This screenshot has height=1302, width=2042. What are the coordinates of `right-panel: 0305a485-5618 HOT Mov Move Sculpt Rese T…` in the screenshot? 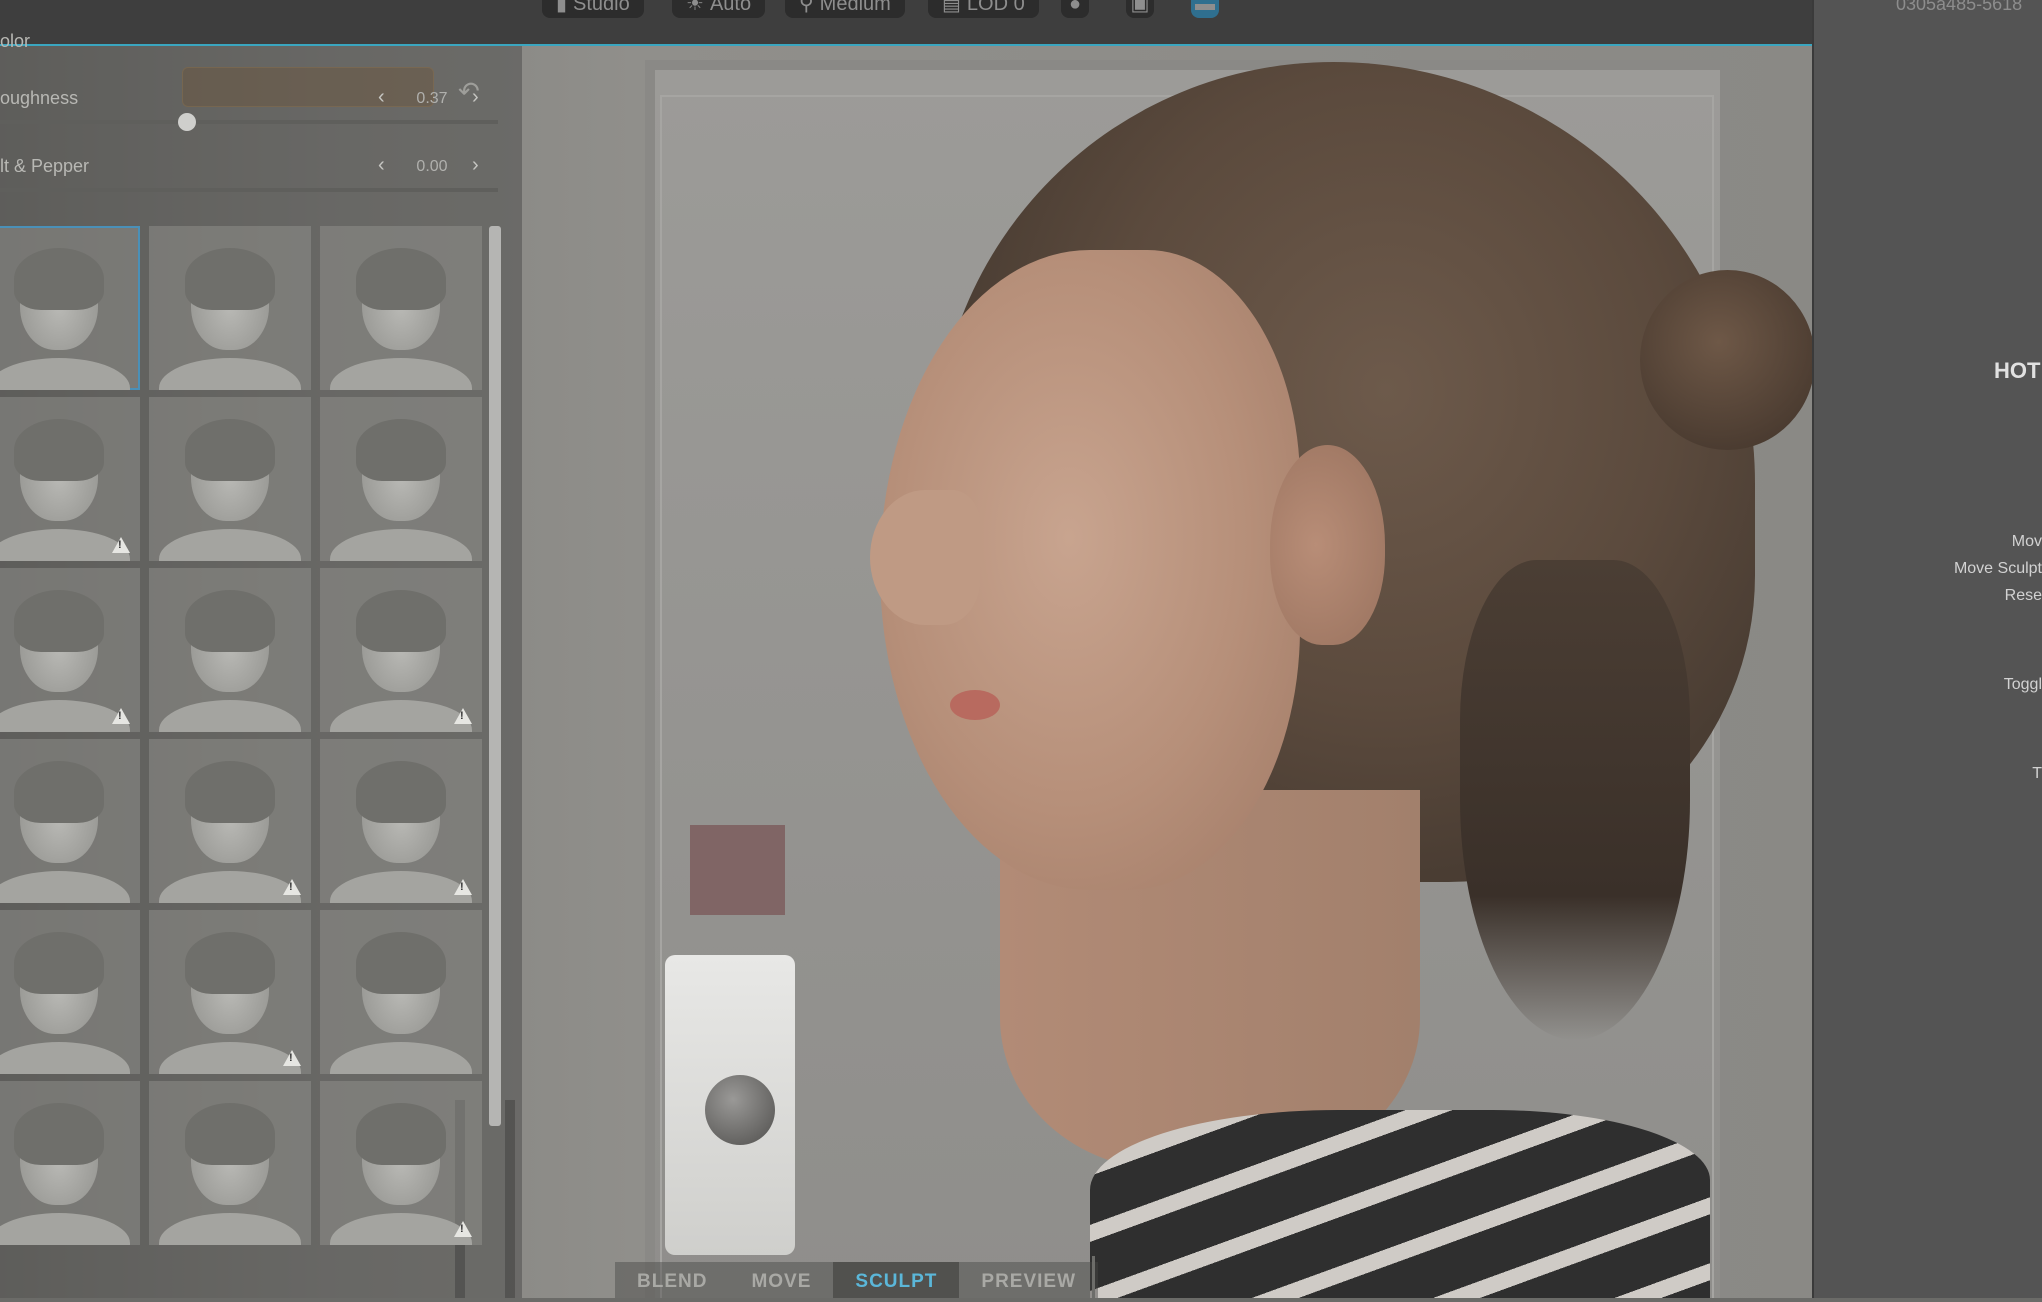 It's located at (1927, 649).